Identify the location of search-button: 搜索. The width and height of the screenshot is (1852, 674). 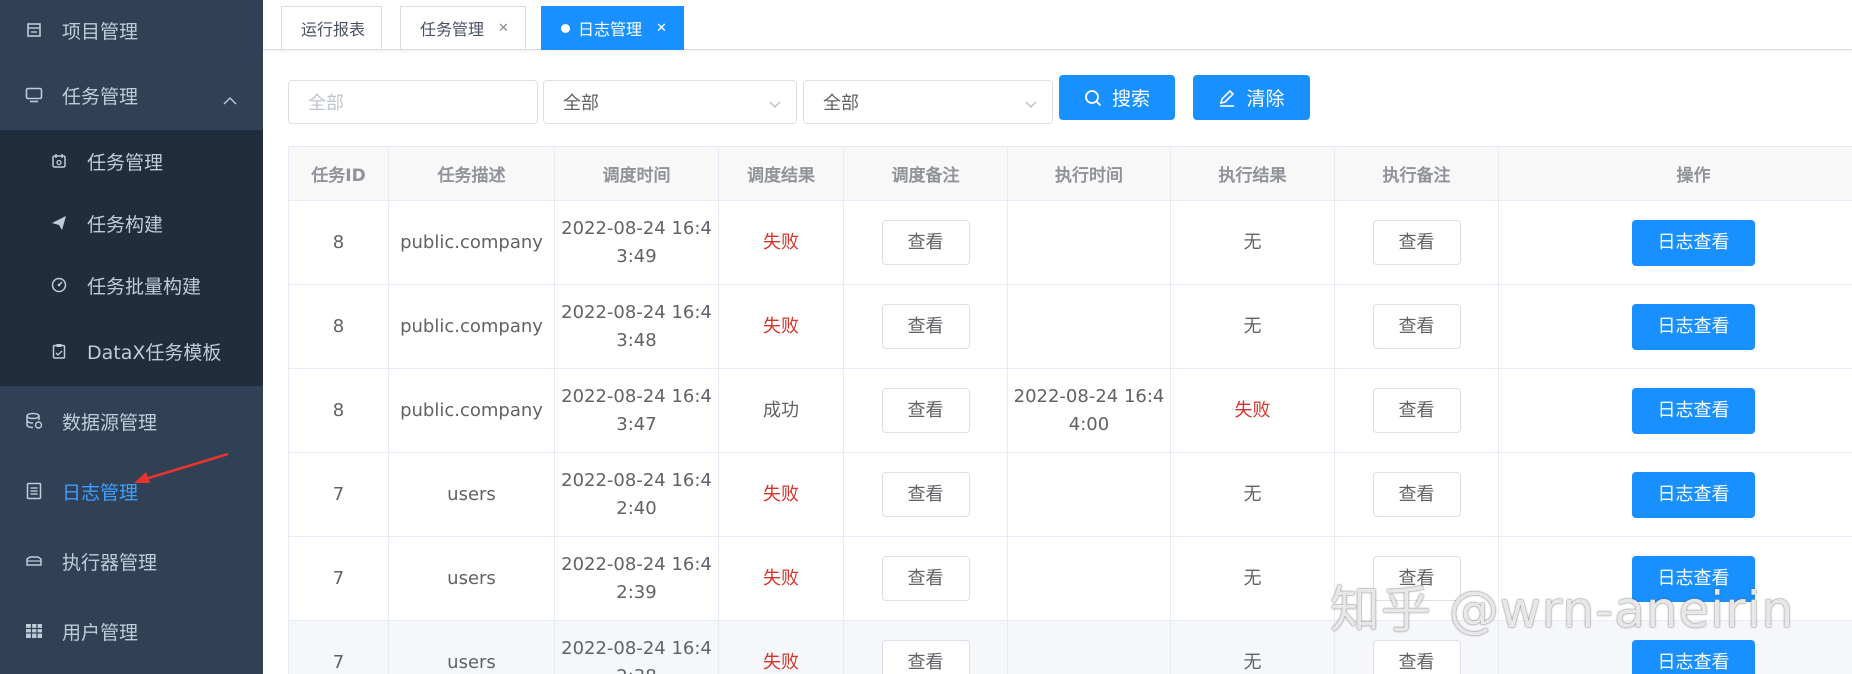
(1117, 97).